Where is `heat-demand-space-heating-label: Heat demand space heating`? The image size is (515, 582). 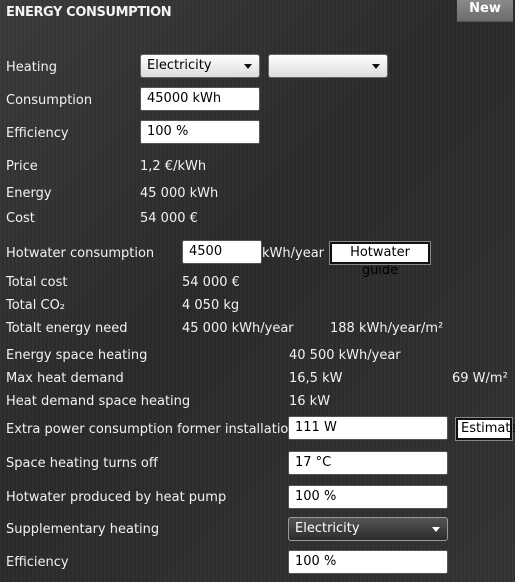 heat-demand-space-heating-label: Heat demand space heating is located at coordinates (98, 401).